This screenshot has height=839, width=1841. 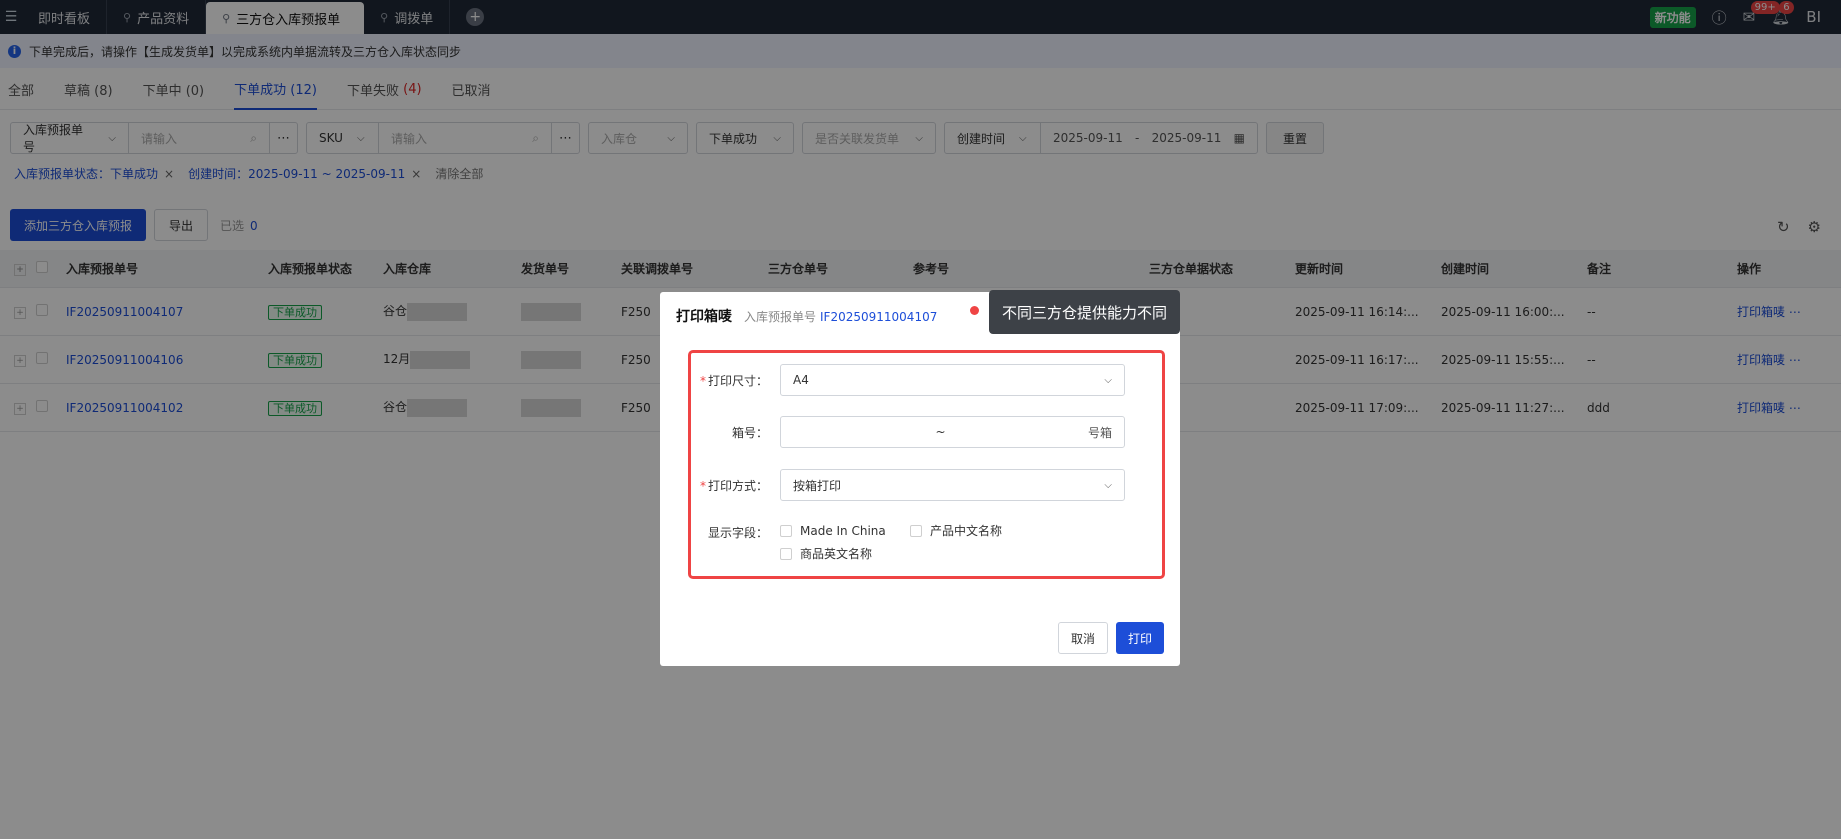 I want to click on print-button: 打印, so click(x=1139, y=638).